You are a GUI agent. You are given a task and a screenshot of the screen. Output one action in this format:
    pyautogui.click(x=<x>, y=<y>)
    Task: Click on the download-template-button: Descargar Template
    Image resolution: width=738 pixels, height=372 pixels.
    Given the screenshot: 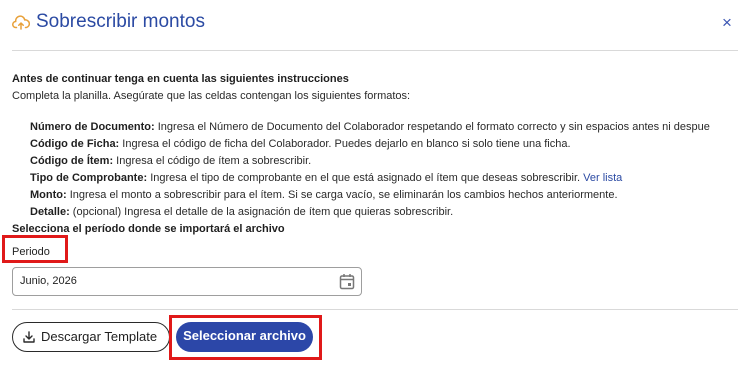 What is the action you would take?
    pyautogui.click(x=91, y=337)
    